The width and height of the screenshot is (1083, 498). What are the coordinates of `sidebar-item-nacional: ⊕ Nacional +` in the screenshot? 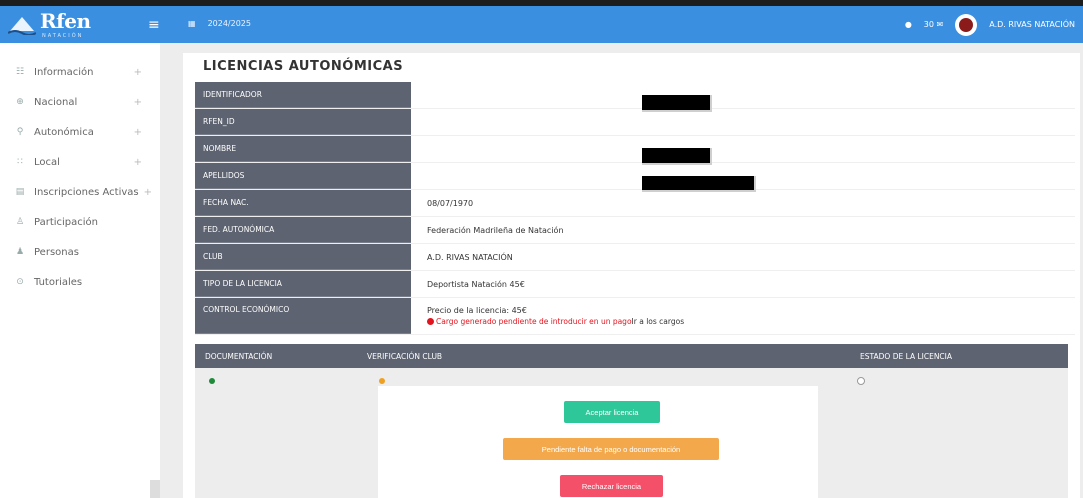 It's located at (80, 102).